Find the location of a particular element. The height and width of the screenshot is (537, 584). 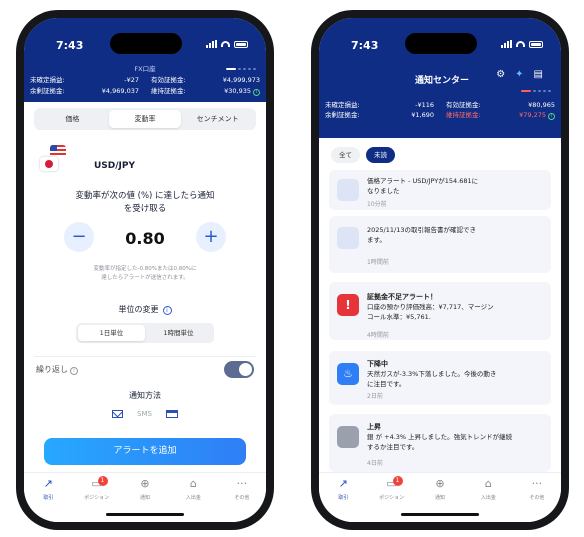

available-value: ¥80,965 is located at coordinates (541, 105).